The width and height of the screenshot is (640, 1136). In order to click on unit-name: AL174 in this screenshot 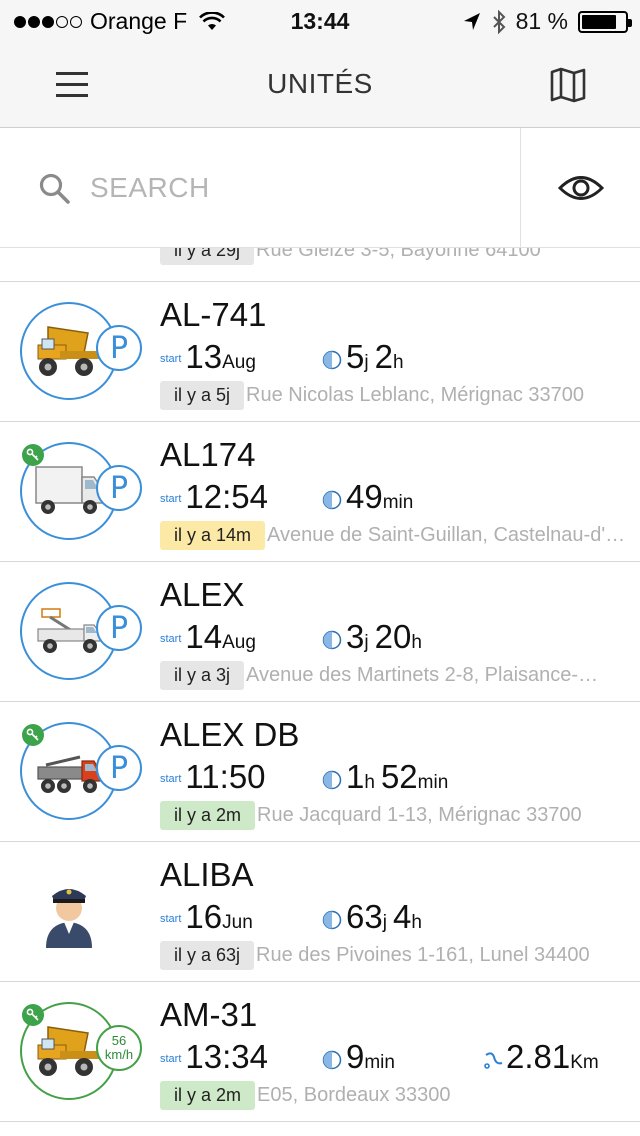, I will do `click(208, 454)`.